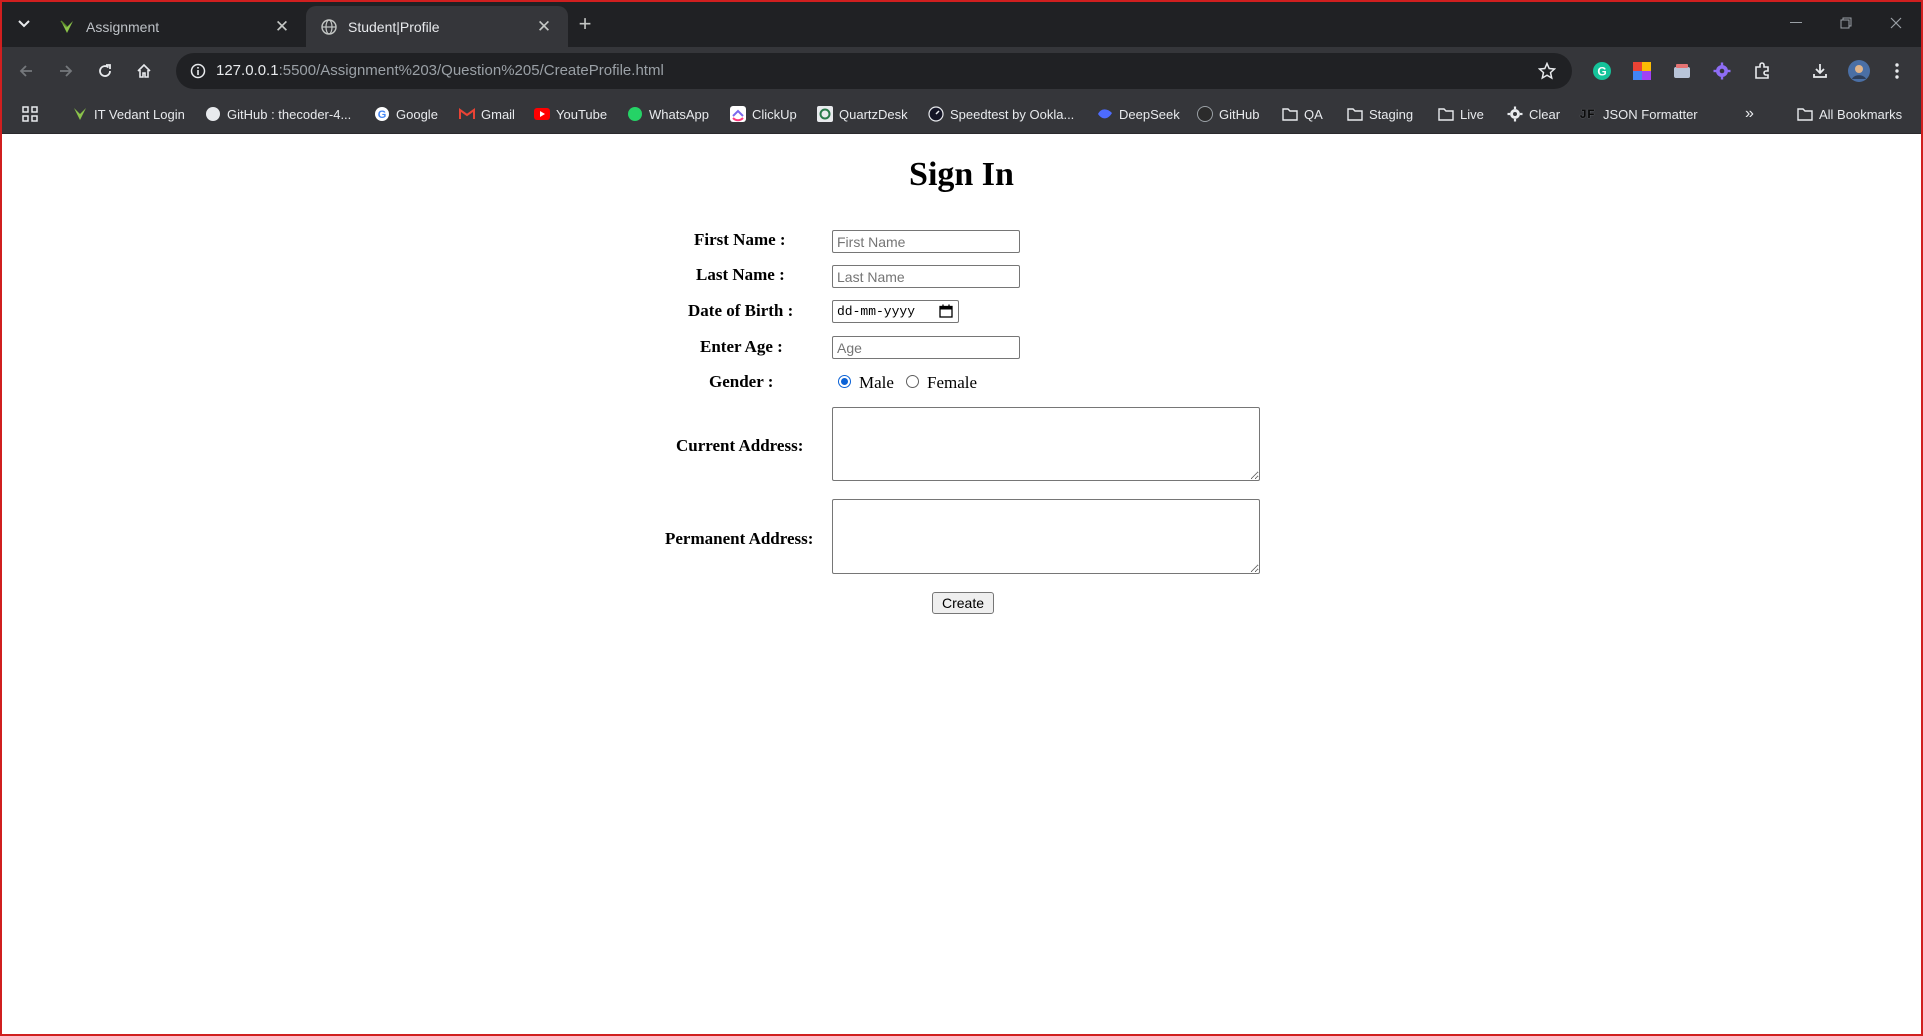  I want to click on google-icon: G, so click(382, 114).